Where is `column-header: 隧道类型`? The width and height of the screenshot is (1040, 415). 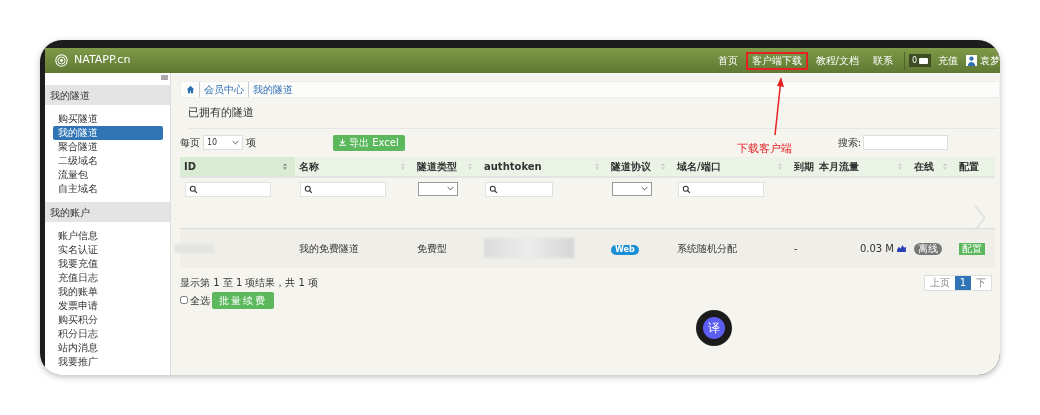 column-header: 隧道类型 is located at coordinates (446, 166).